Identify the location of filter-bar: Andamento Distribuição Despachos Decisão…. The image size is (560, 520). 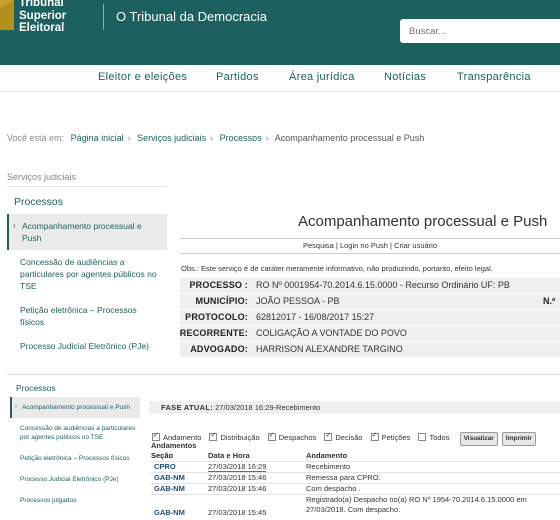
(344, 438).